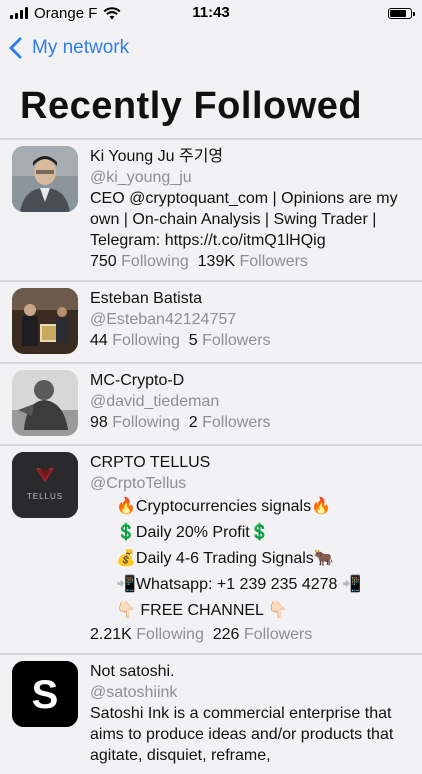  I want to click on user-handle: @satoshiink, so click(134, 692).